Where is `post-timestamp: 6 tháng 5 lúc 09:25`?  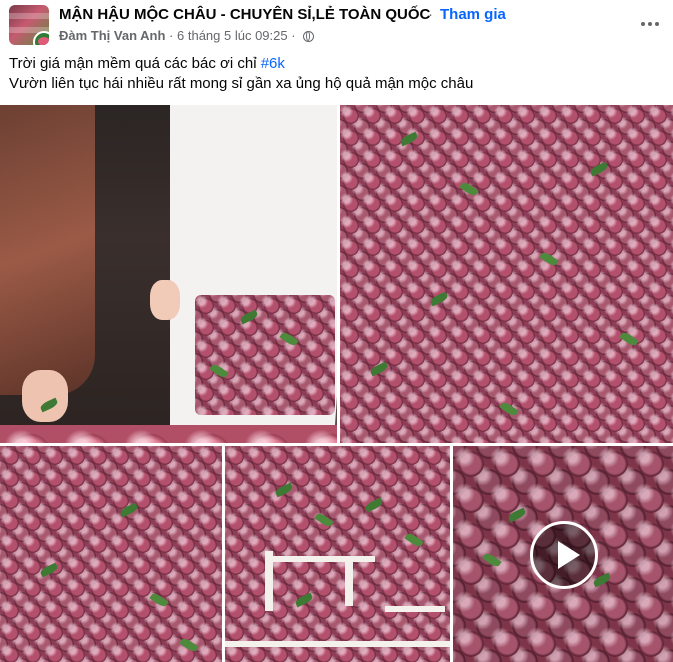 post-timestamp: 6 tháng 5 lúc 09:25 is located at coordinates (232, 35).